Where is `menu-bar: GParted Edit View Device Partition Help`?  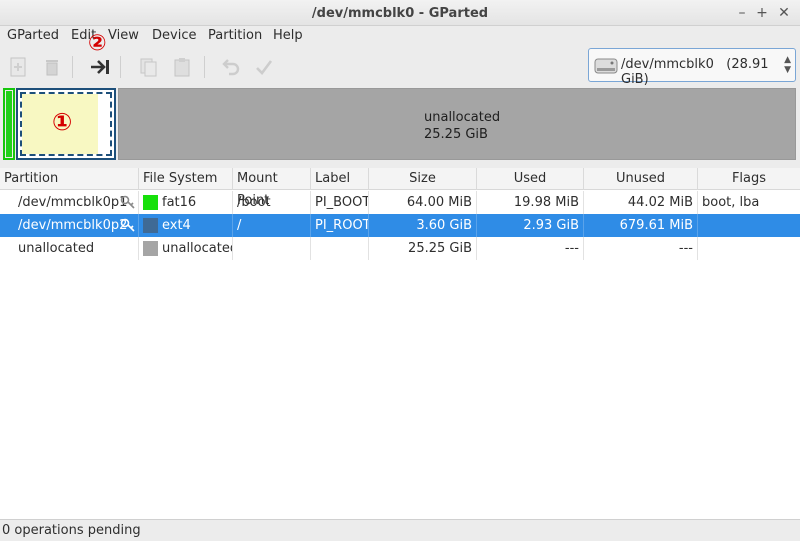 menu-bar: GParted Edit View Device Partition Help is located at coordinates (400, 37).